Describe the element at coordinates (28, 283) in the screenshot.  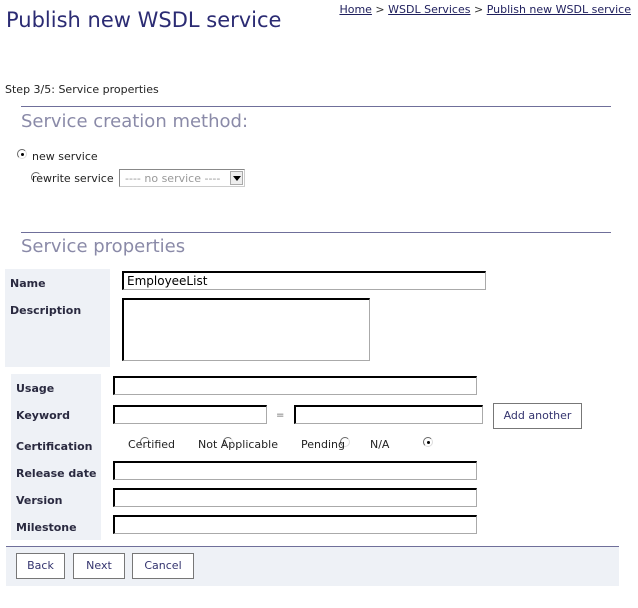
I see `name-label: Name` at that location.